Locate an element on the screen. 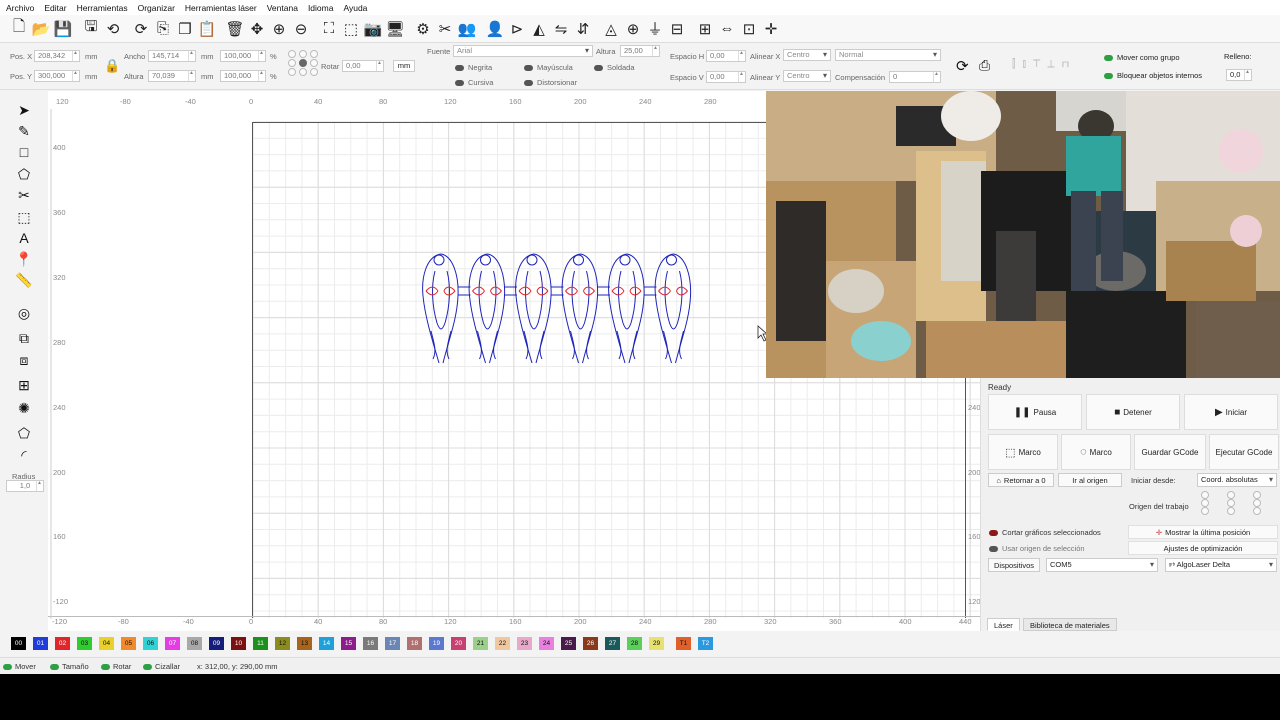  grid-align-icon: ⊡ is located at coordinates (749, 29).